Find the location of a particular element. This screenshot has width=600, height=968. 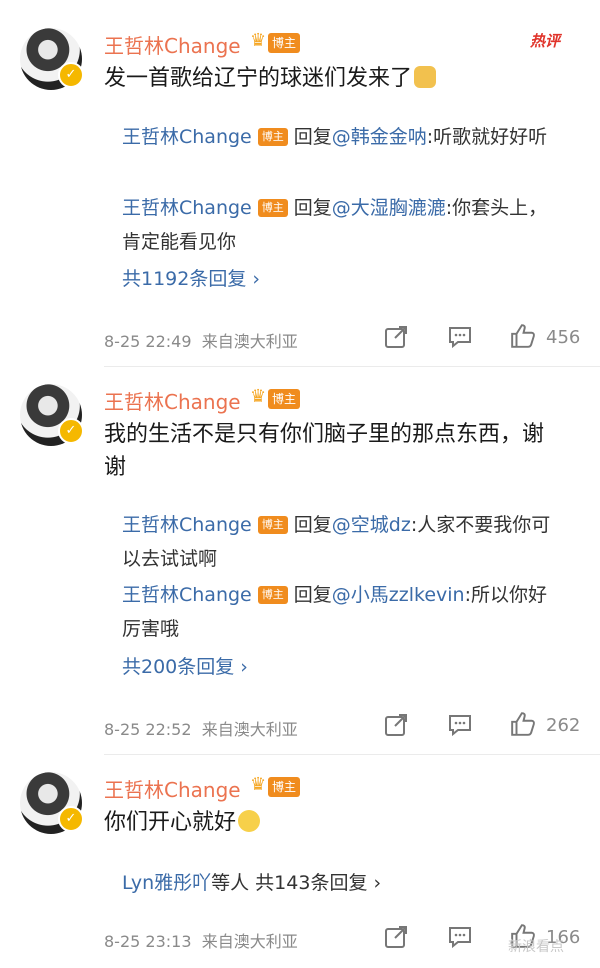

comment-meta: 8-25 22:52 来自澳大利亚 is located at coordinates (201, 728).